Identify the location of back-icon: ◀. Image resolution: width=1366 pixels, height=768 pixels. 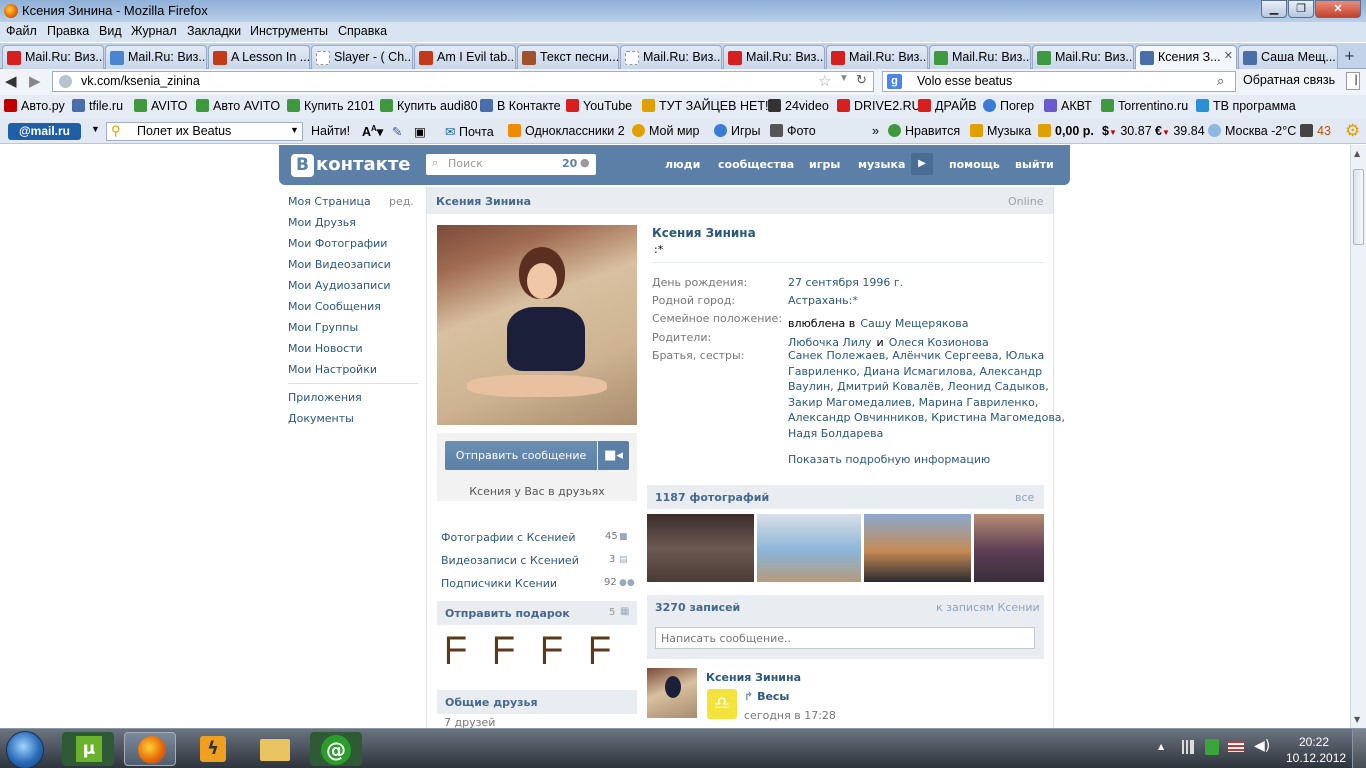
(11, 81).